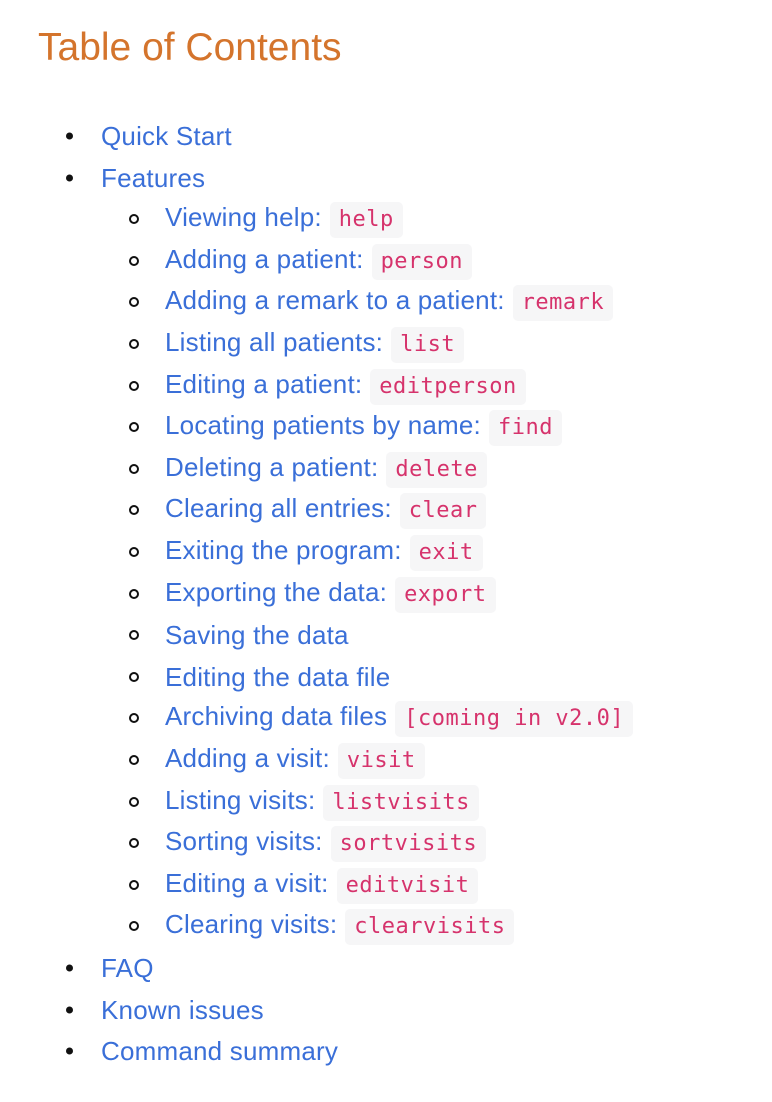 The width and height of the screenshot is (772, 1102). I want to click on toc-item-editing-a-visit: Editing a visit: editvisit, so click(304, 885).